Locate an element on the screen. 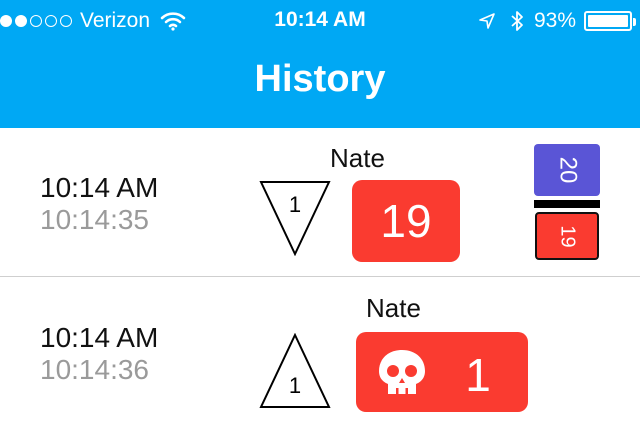 The width and height of the screenshot is (640, 427). location-arrow-icon is located at coordinates (487, 21).